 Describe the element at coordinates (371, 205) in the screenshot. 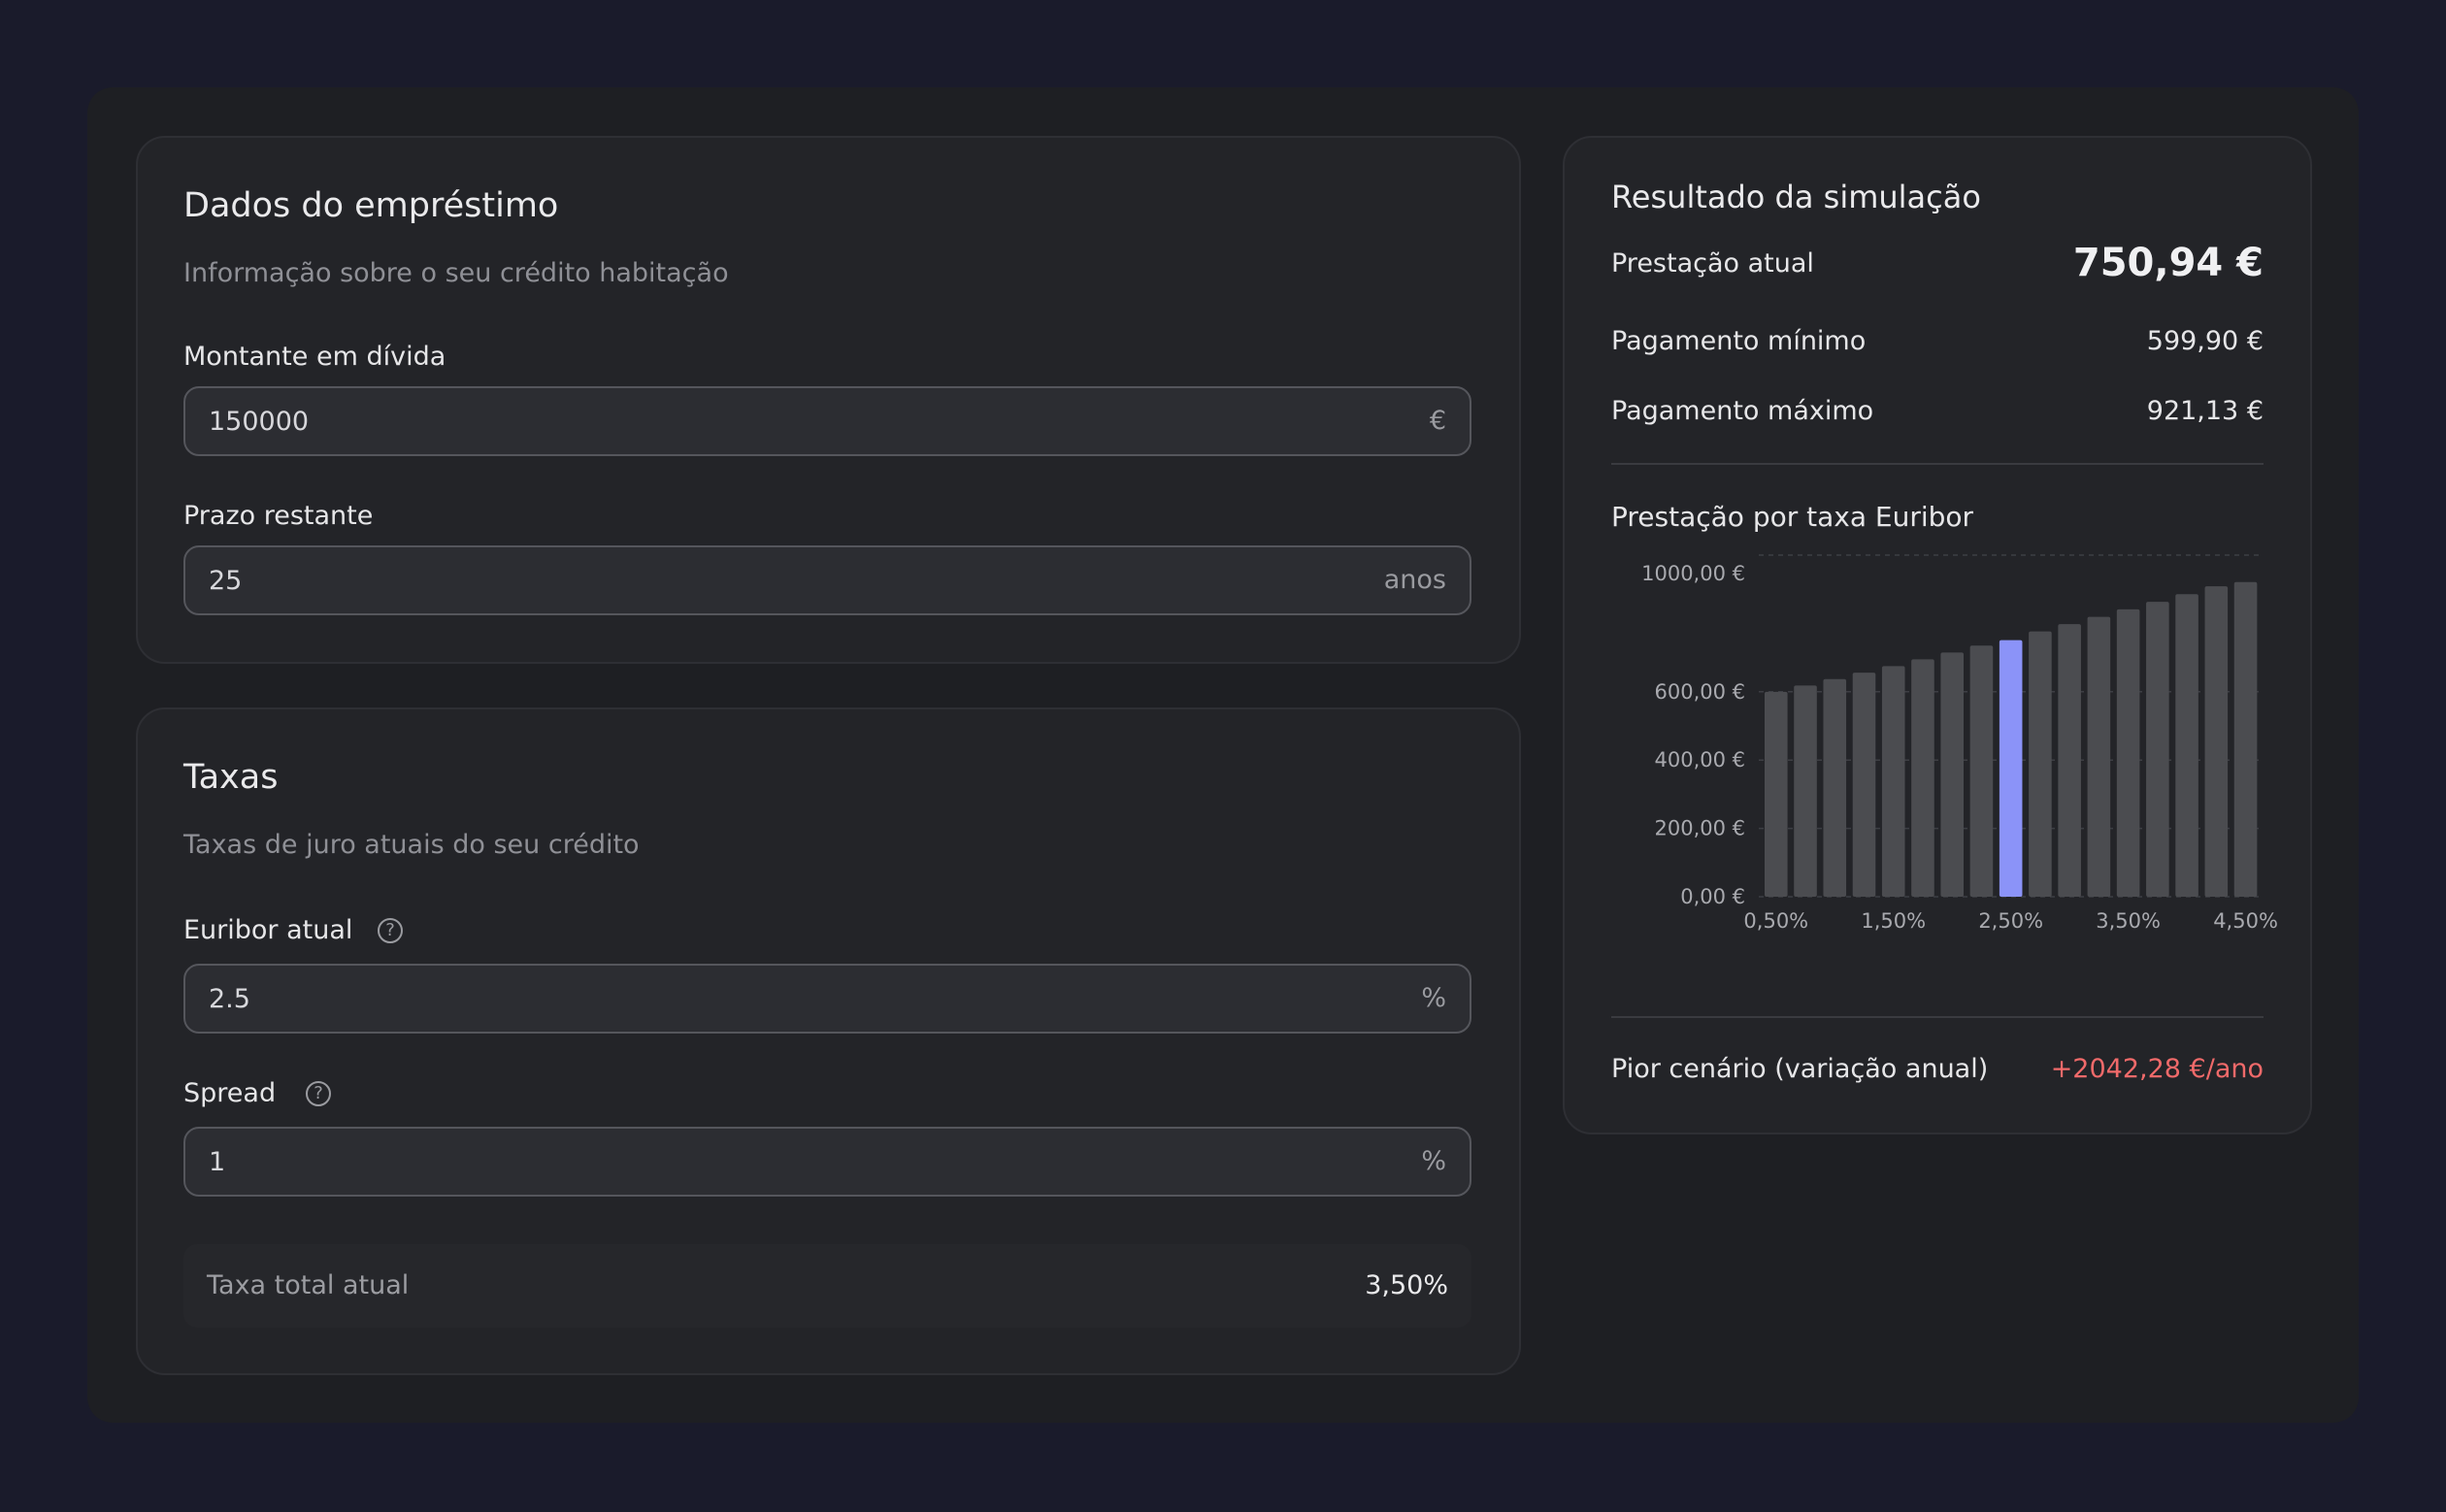

I see `loan-card-title: Dados do empréstimo` at that location.